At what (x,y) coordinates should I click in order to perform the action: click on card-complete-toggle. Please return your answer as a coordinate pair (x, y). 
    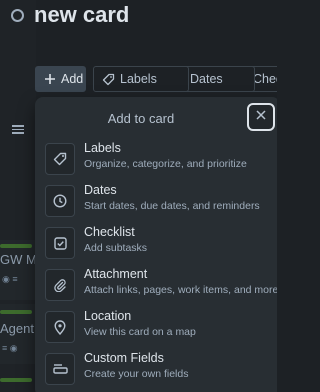
    Looking at the image, I should click on (17, 15).